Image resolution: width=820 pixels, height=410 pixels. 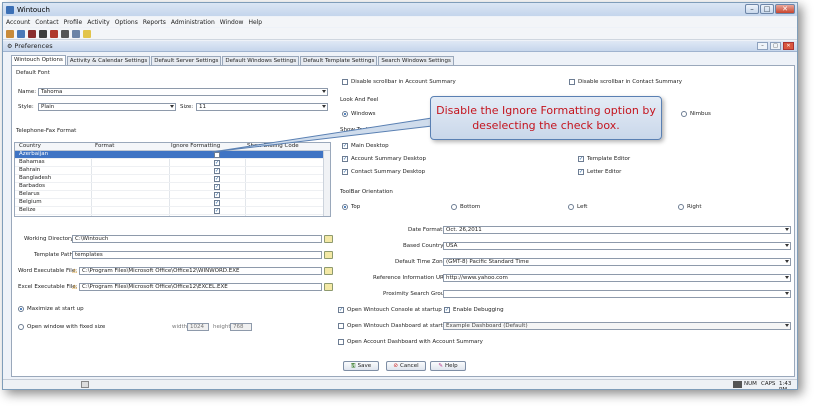 What do you see at coordinates (241, 327) in the screenshot?
I see `height-field: 768` at bounding box center [241, 327].